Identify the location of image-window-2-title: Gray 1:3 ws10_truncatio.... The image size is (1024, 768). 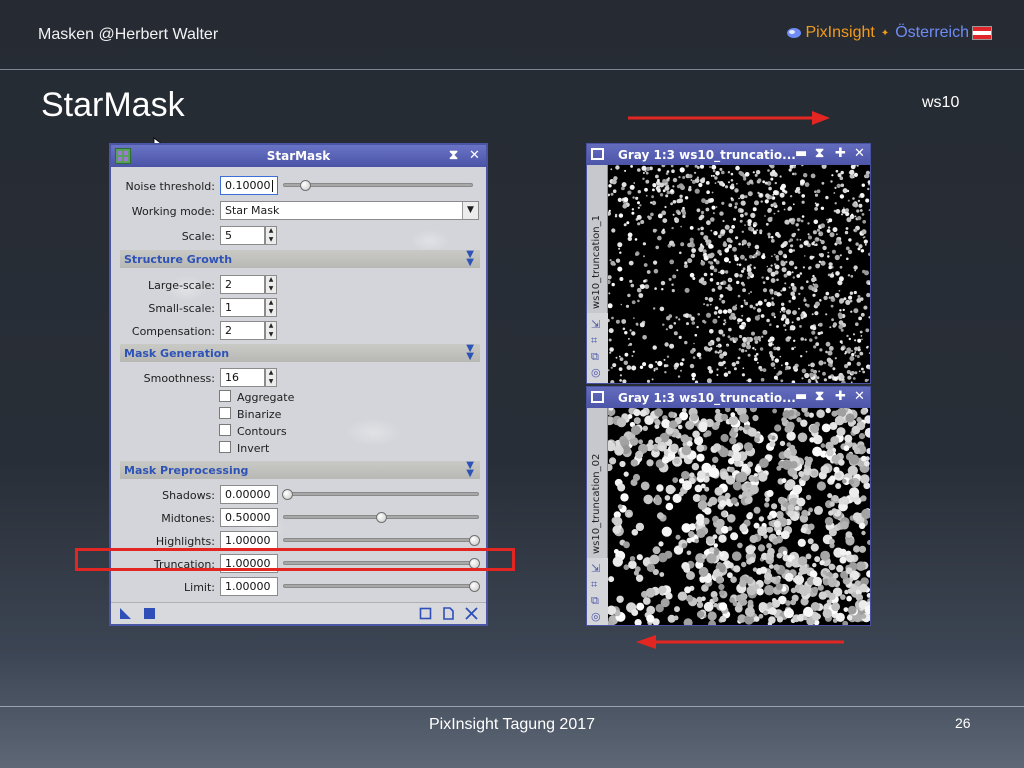
(707, 398).